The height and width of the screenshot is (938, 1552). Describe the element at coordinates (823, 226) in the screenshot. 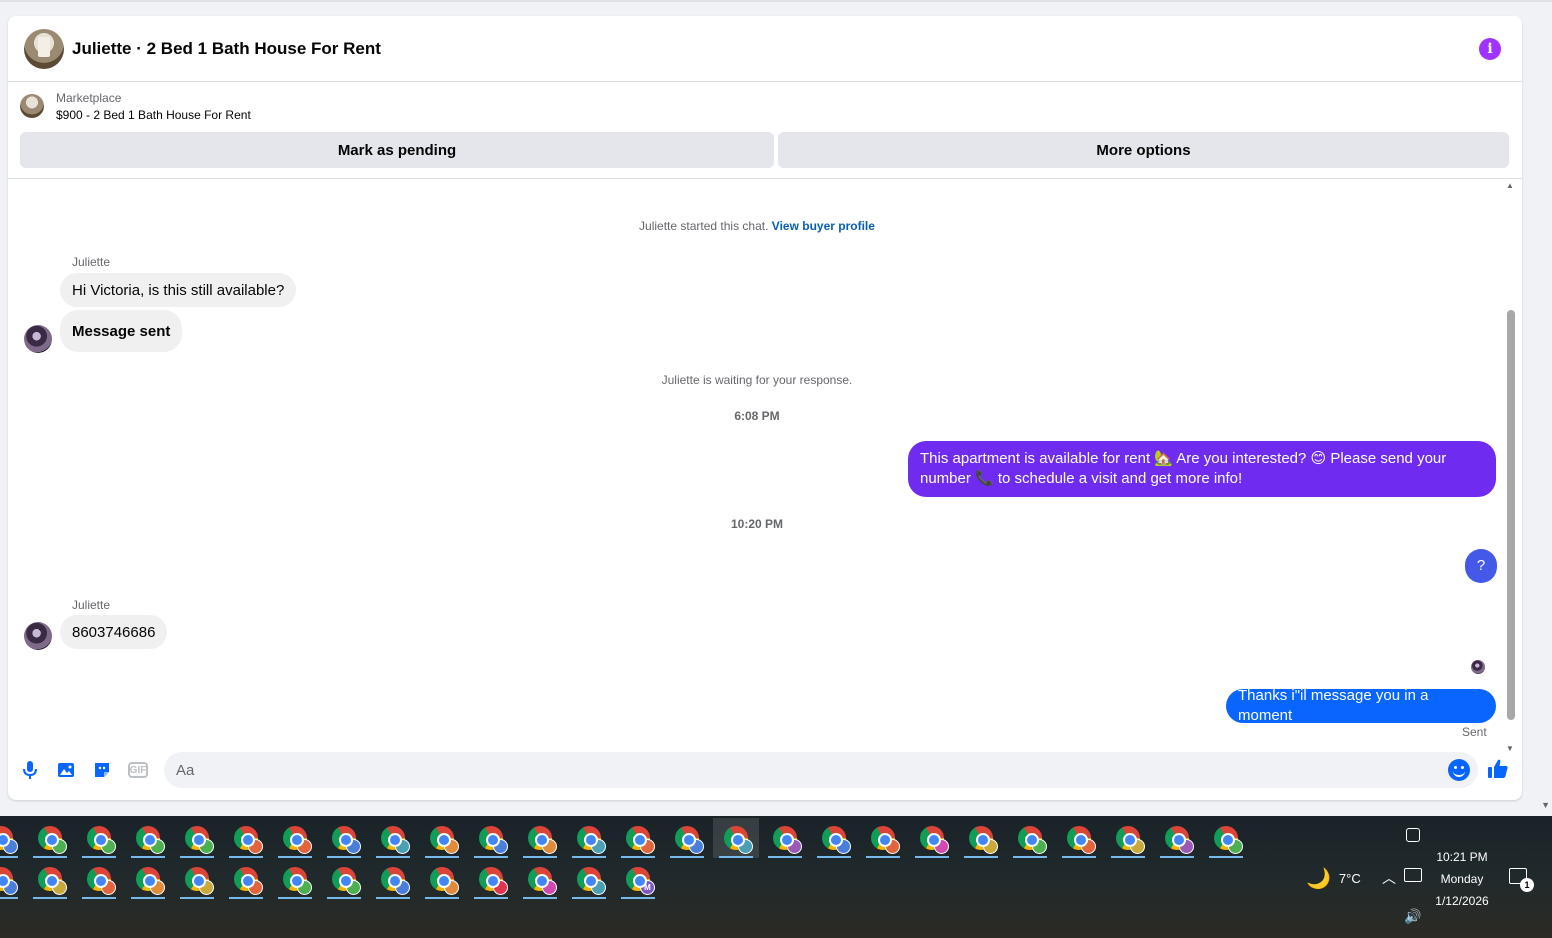

I see `view-buyer-profile-link: View buyer profile` at that location.